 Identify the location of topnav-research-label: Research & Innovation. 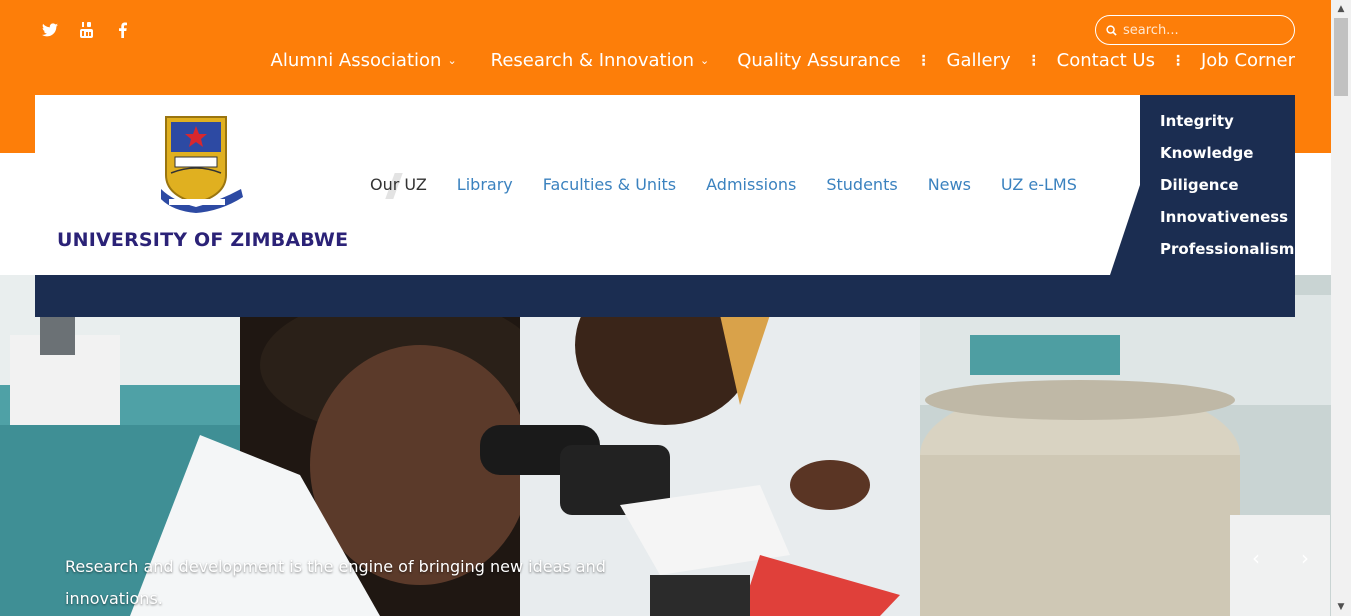
(592, 60).